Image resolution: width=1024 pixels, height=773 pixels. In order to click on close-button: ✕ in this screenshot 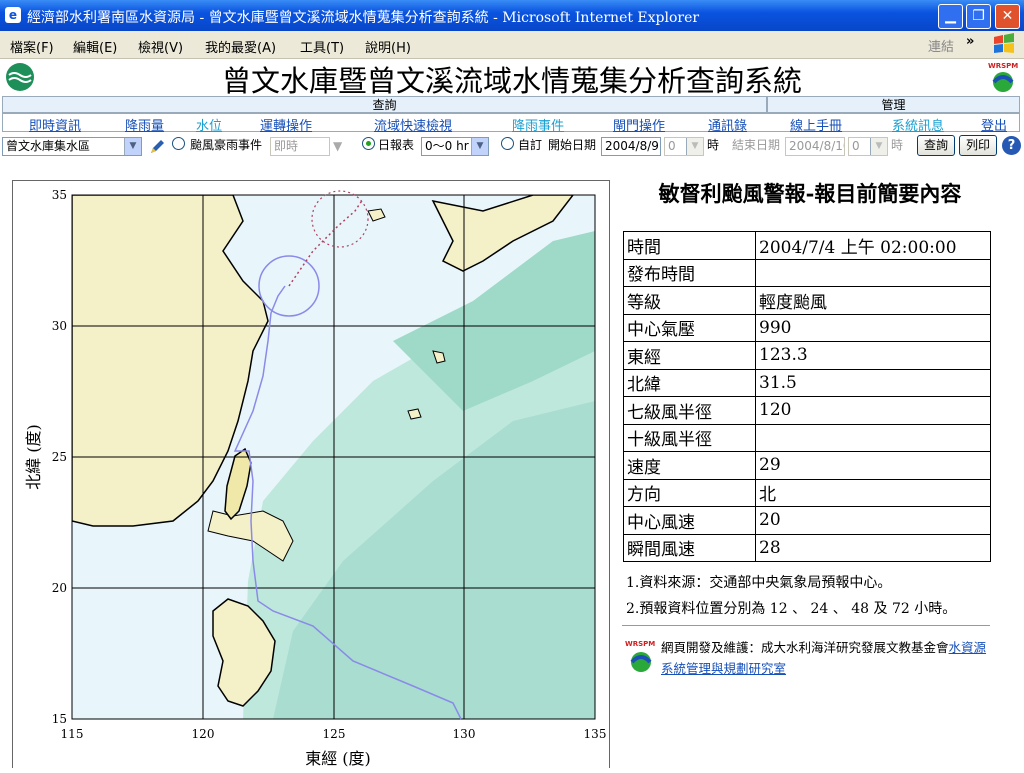, I will do `click(1007, 16)`.